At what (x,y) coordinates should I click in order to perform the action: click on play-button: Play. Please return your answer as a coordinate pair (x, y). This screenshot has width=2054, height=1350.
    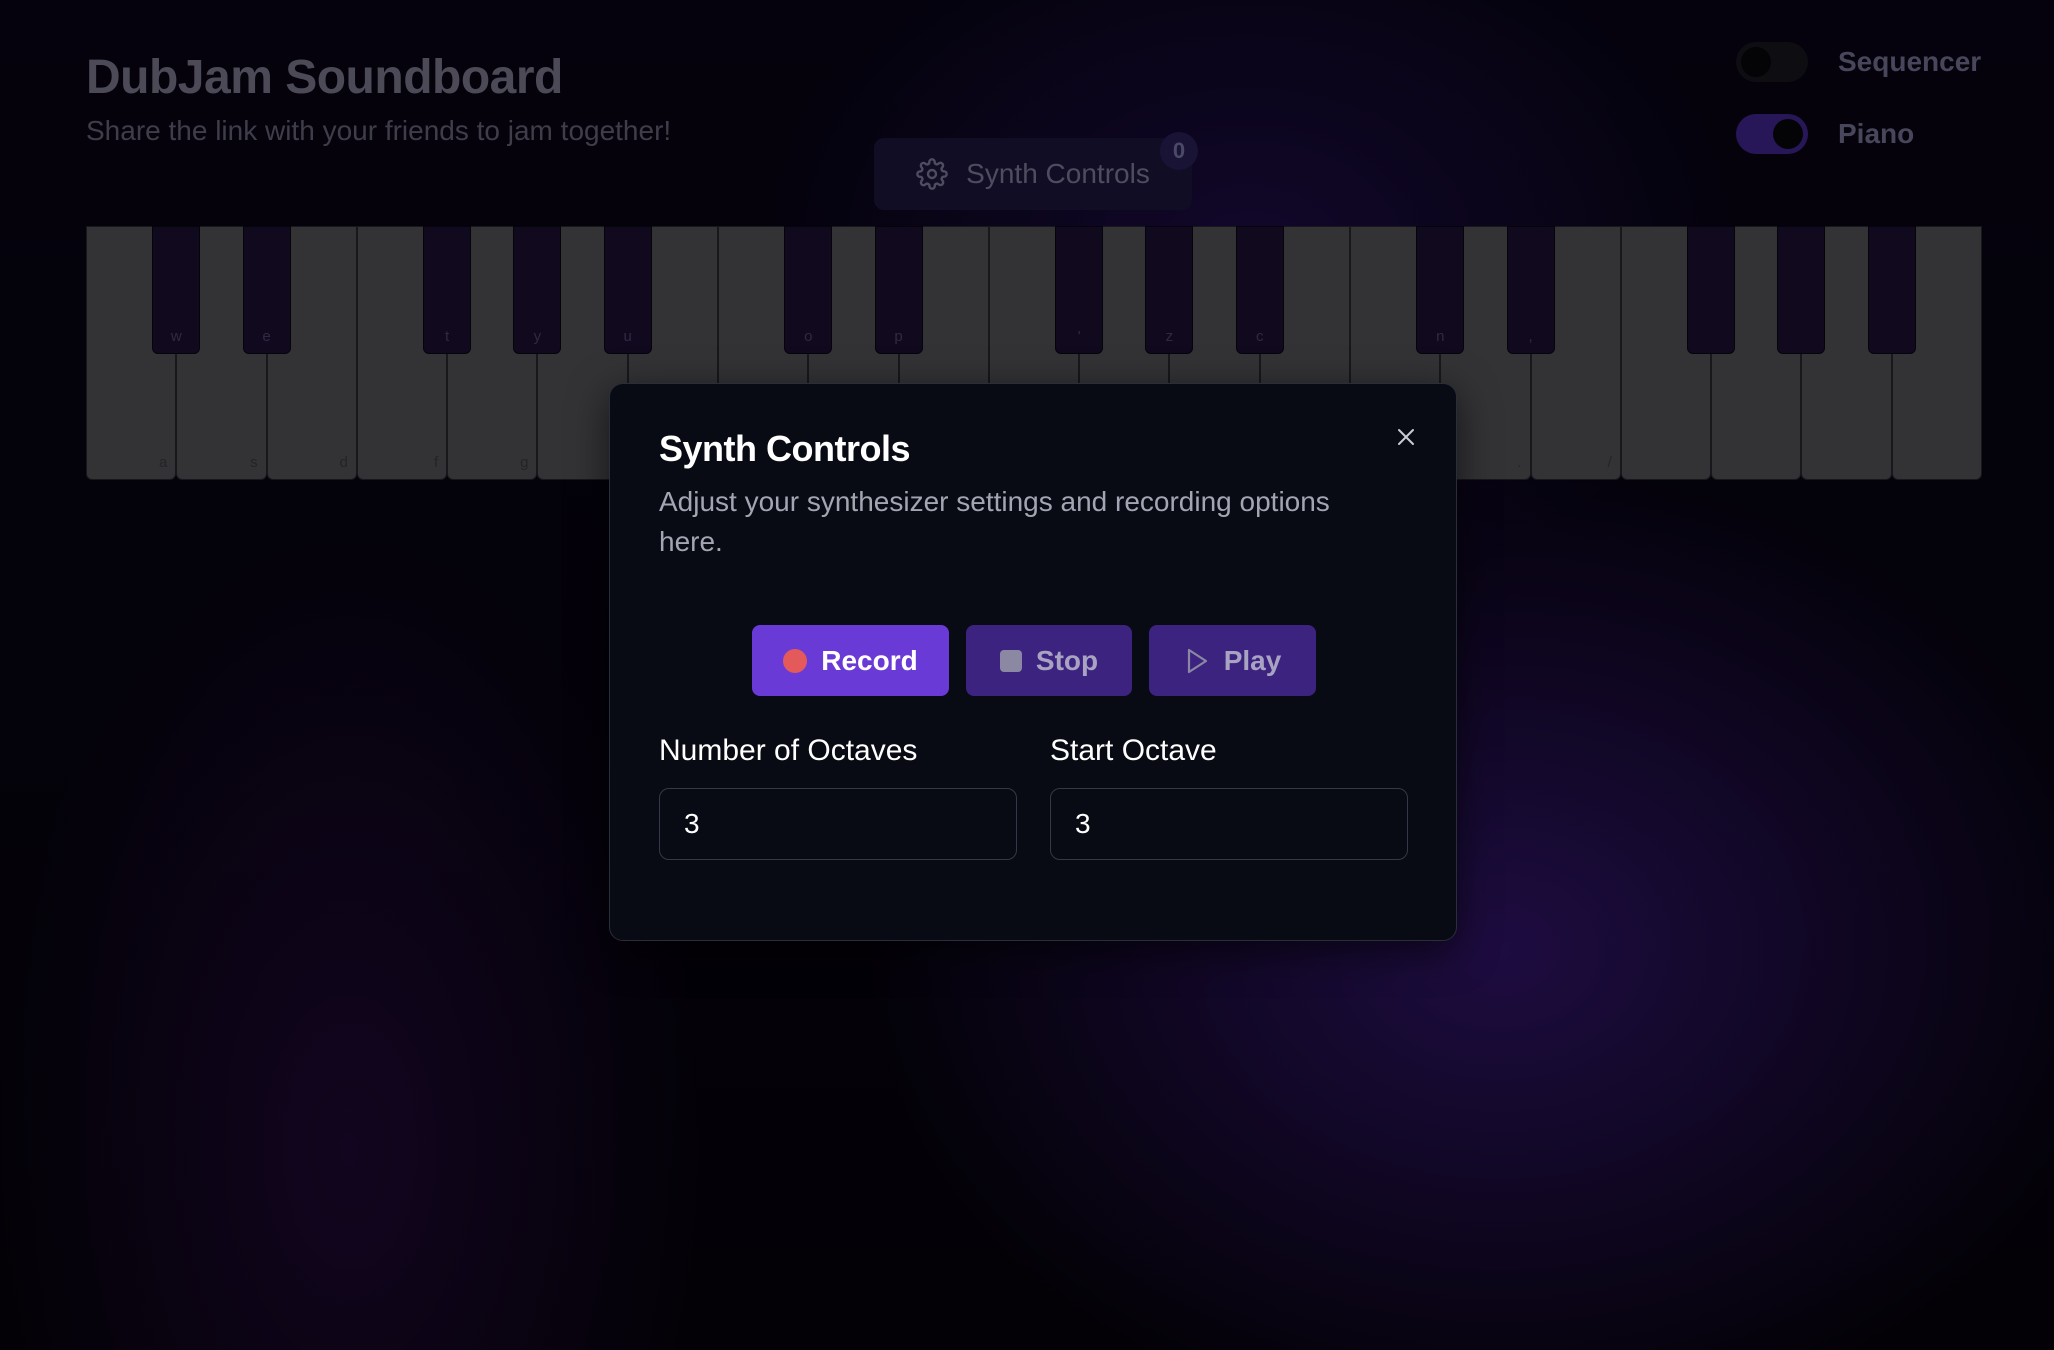
    Looking at the image, I should click on (1232, 660).